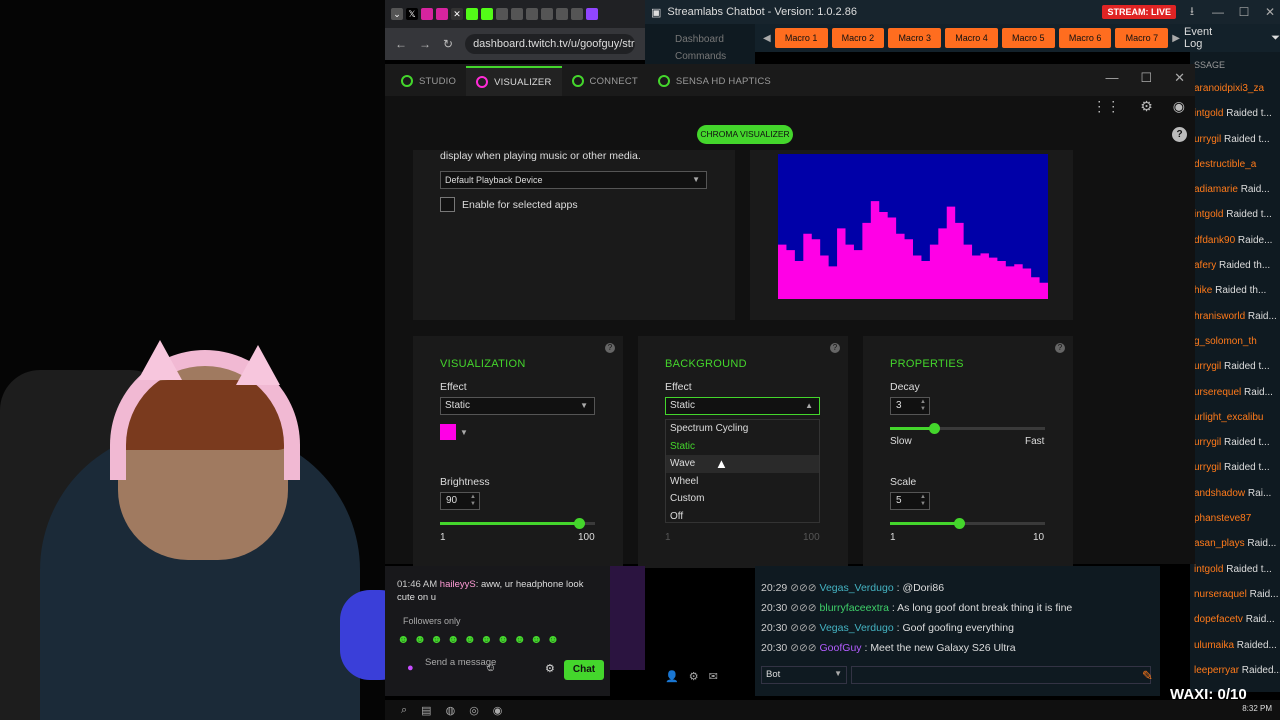  I want to click on tab-visualizer: VISUALIZER, so click(514, 81).